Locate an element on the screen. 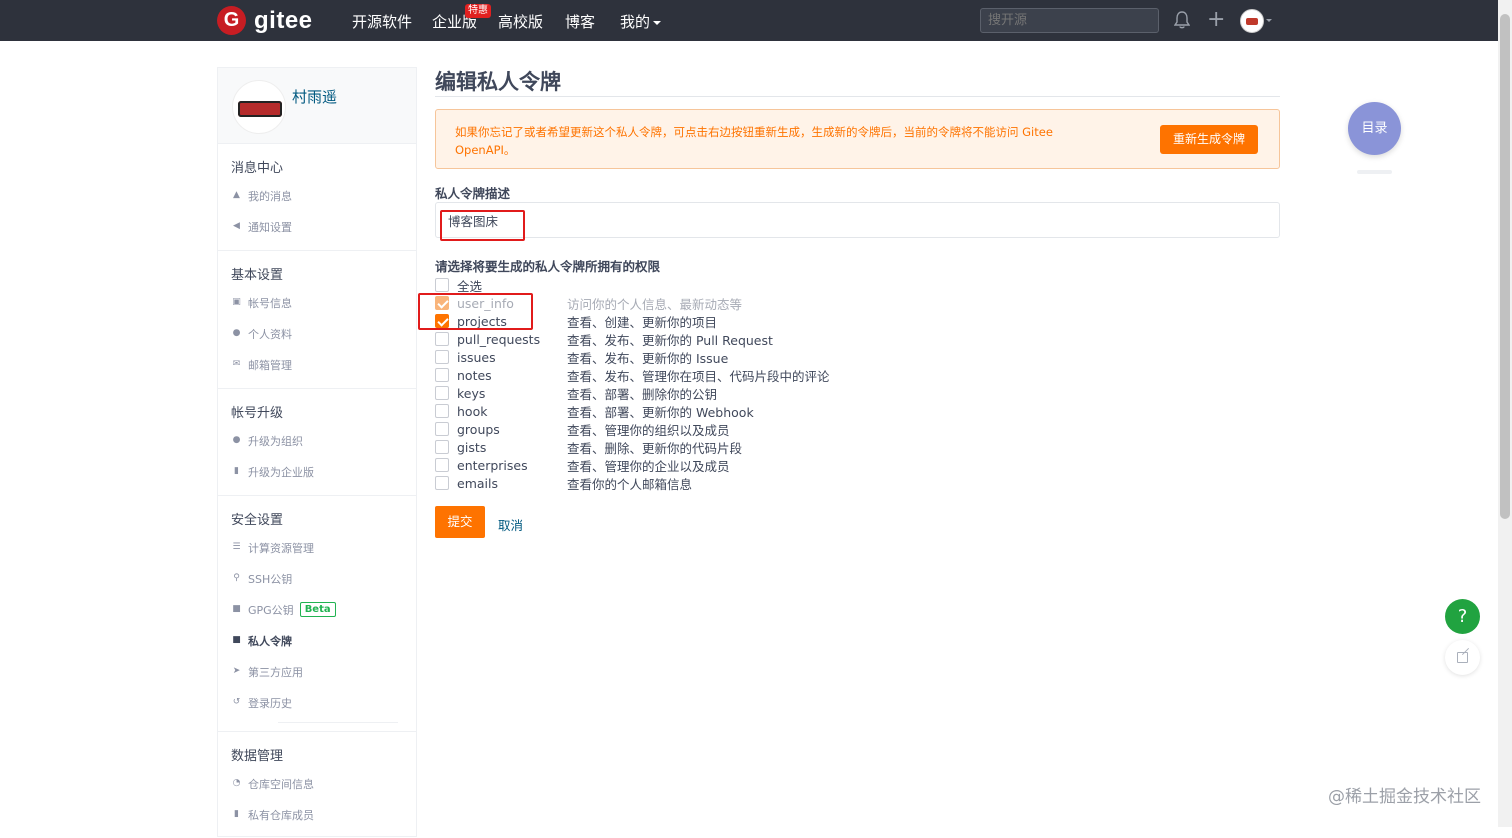  building-icon: ▮ is located at coordinates (236, 814).